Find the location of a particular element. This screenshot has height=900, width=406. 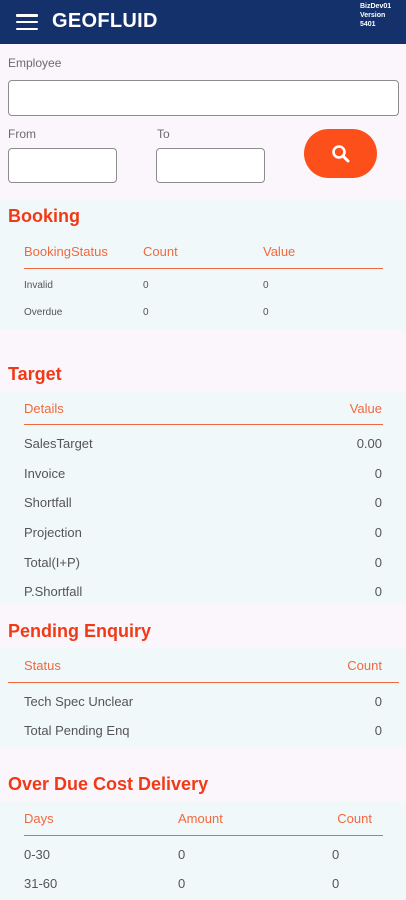

booking-cell: Invalid is located at coordinates (38, 285).